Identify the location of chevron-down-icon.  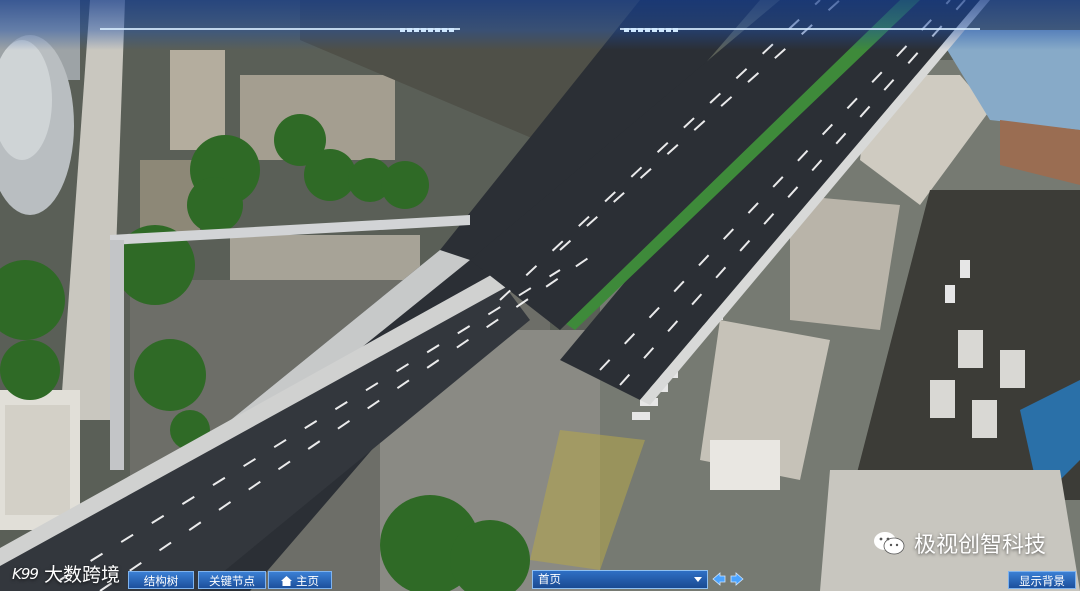
(698, 579).